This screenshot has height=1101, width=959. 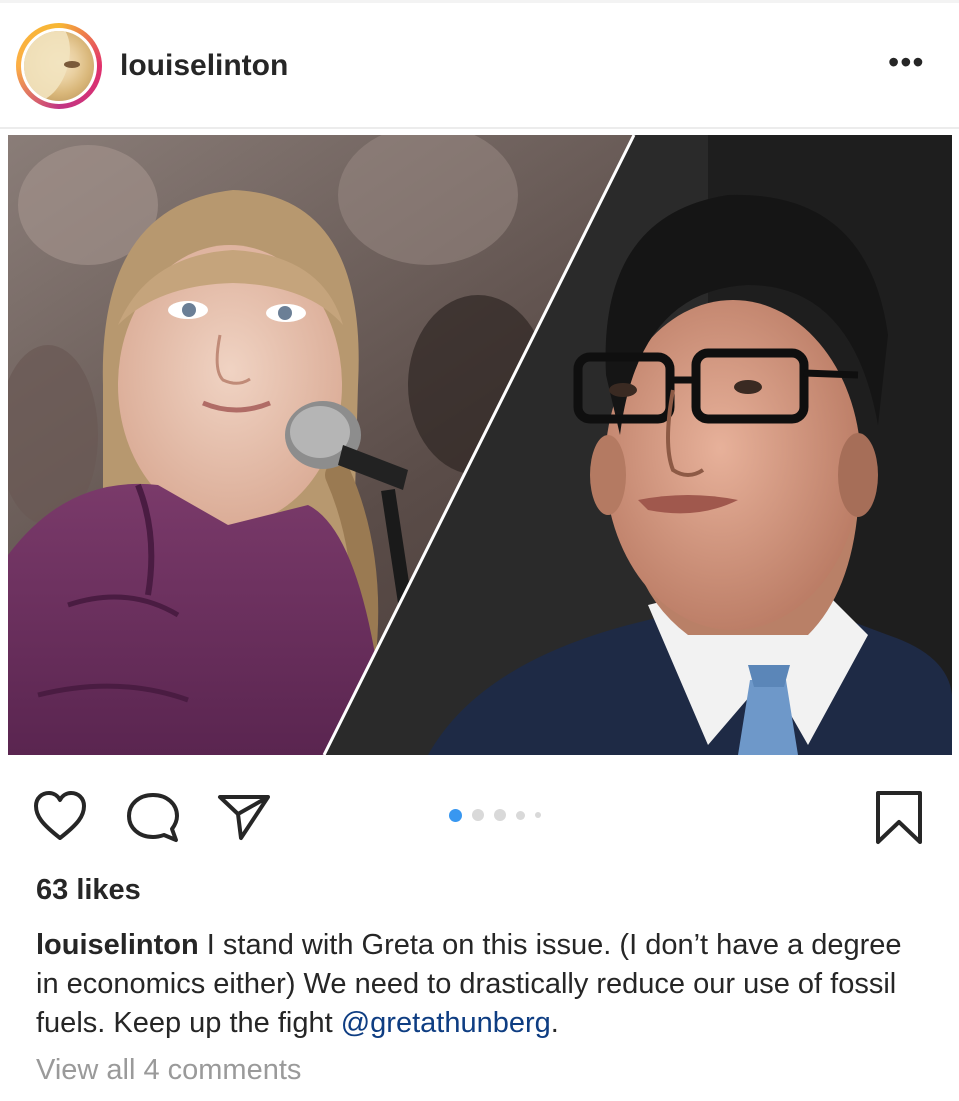 What do you see at coordinates (168, 1070) in the screenshot?
I see `view-comments-link: View all 4 comments` at bounding box center [168, 1070].